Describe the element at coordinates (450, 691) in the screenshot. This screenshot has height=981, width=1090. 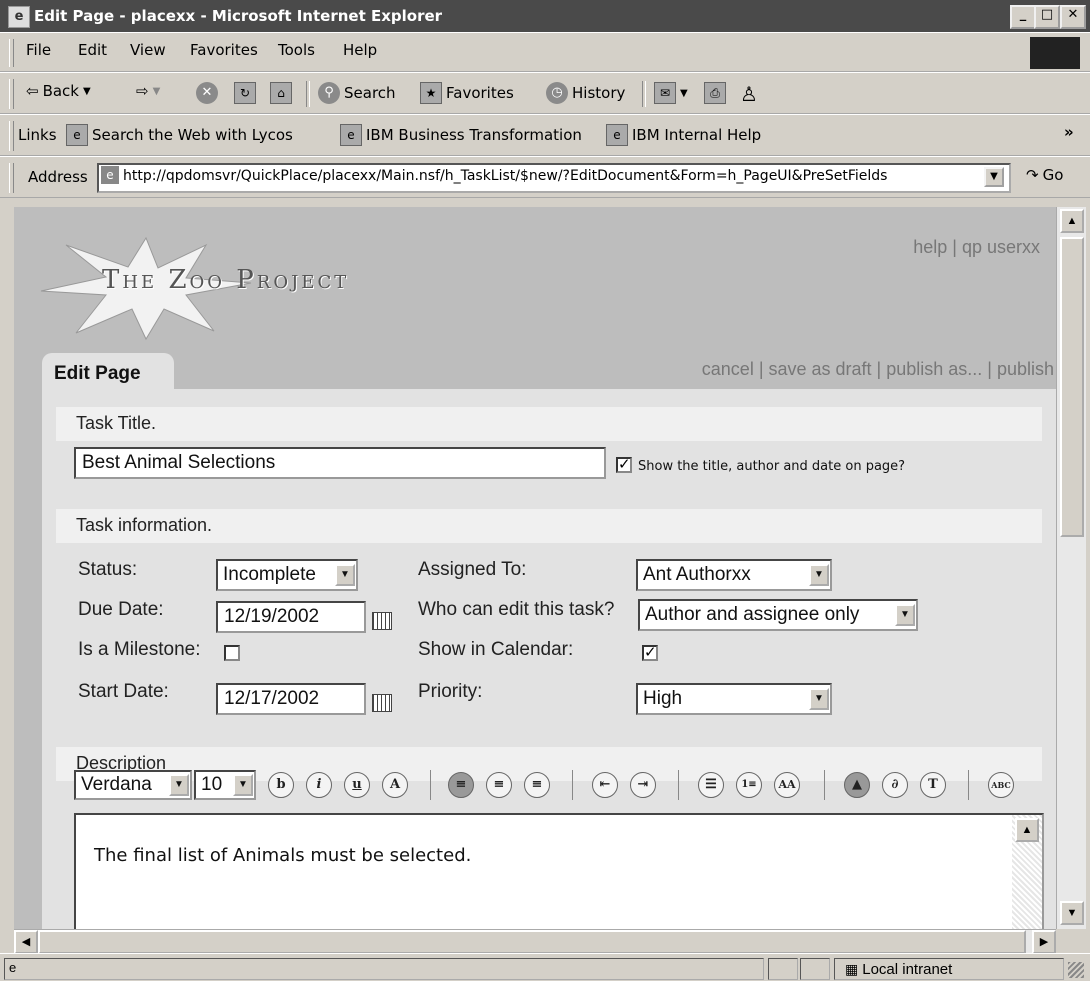
I see `priority-label: Priority:` at that location.